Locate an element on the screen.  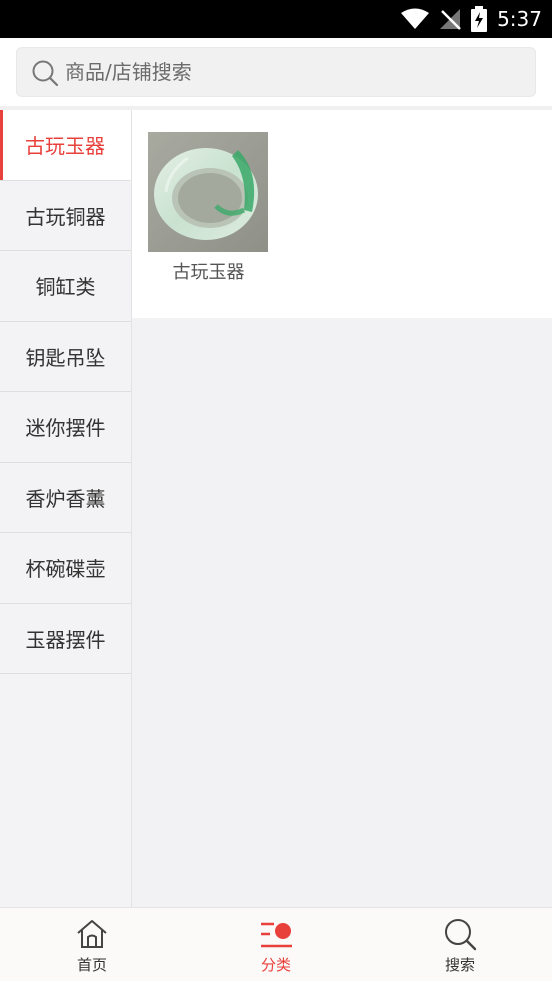
sidebar-item-label: 玉器摆件 is located at coordinates (65, 639).